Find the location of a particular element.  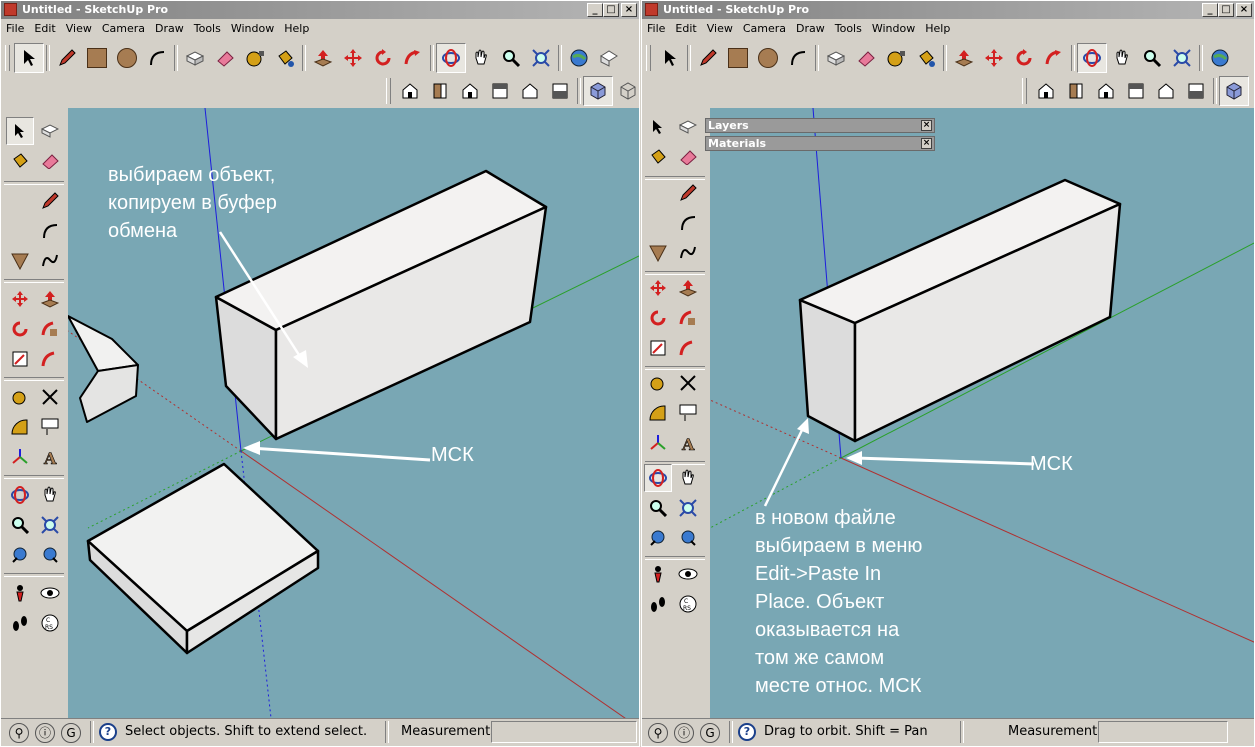

zoom-icon is located at coordinates (1152, 58).